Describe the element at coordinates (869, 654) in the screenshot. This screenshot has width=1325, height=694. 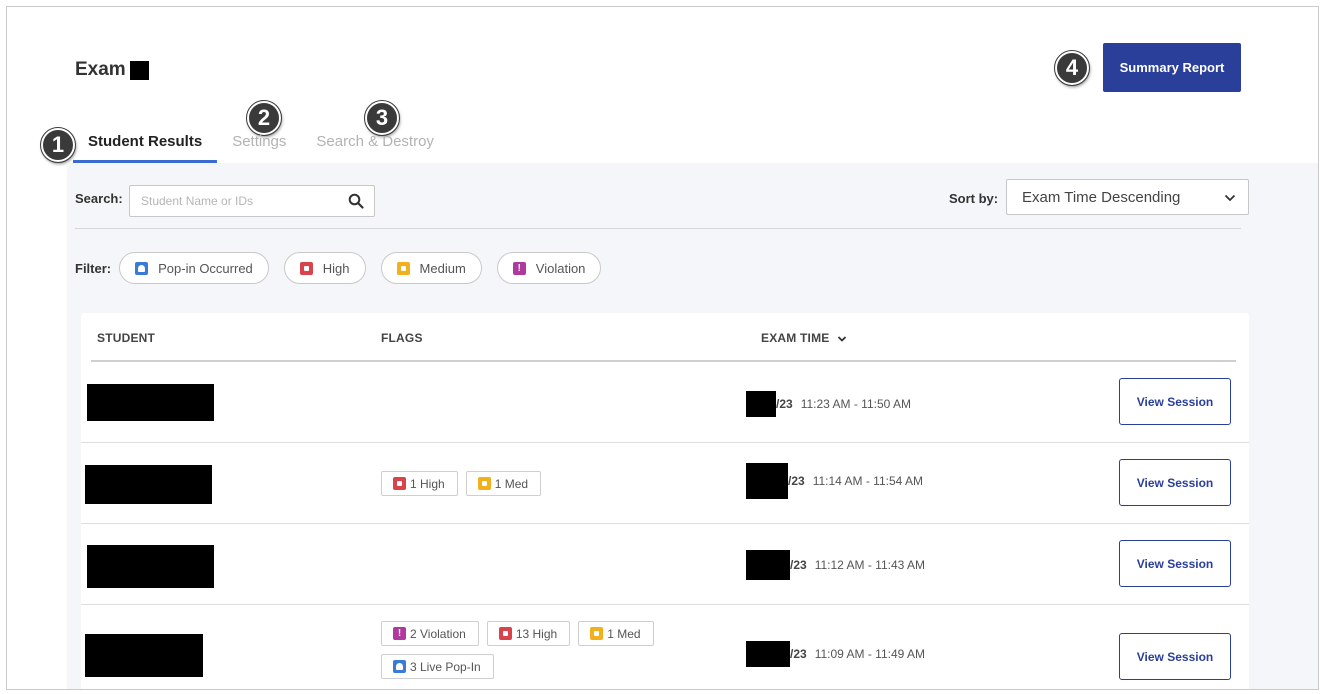
I see `time-range: 11:09 AM - 11:49 AM` at that location.